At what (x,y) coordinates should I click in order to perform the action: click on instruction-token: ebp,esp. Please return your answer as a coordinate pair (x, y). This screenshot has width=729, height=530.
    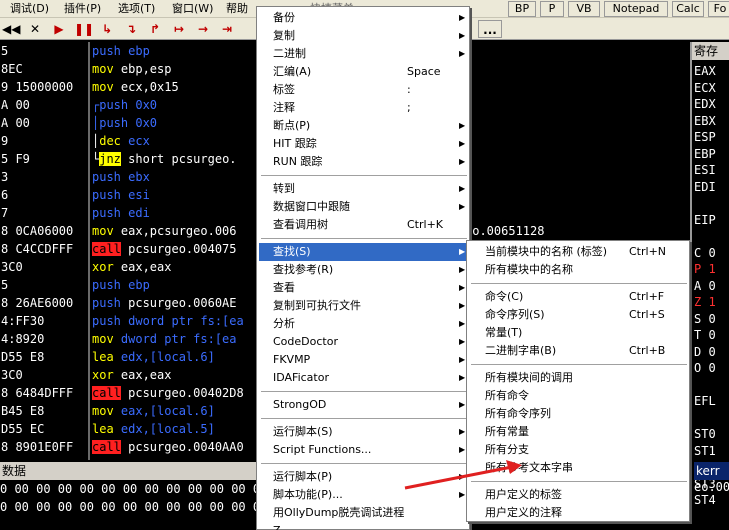
    Looking at the image, I should click on (142, 69).